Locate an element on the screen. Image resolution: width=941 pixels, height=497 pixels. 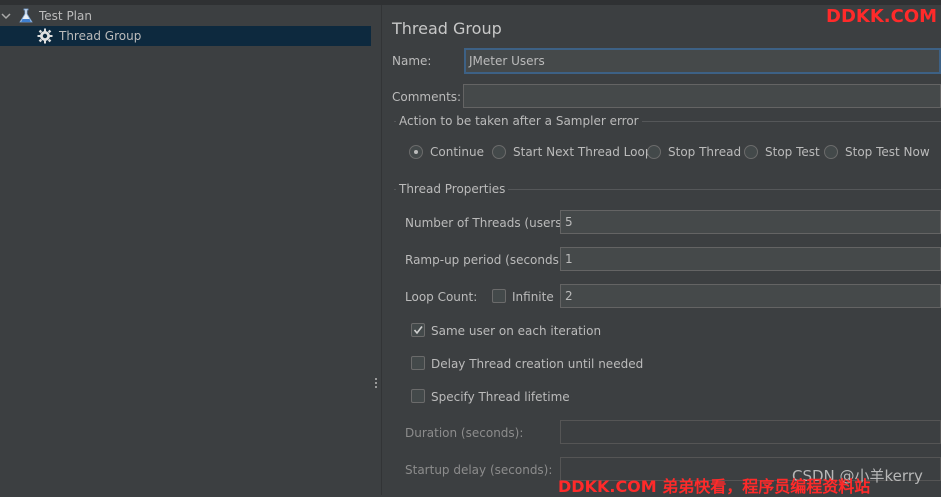
tree-item-thread-group: Thread Group is located at coordinates (185, 36).